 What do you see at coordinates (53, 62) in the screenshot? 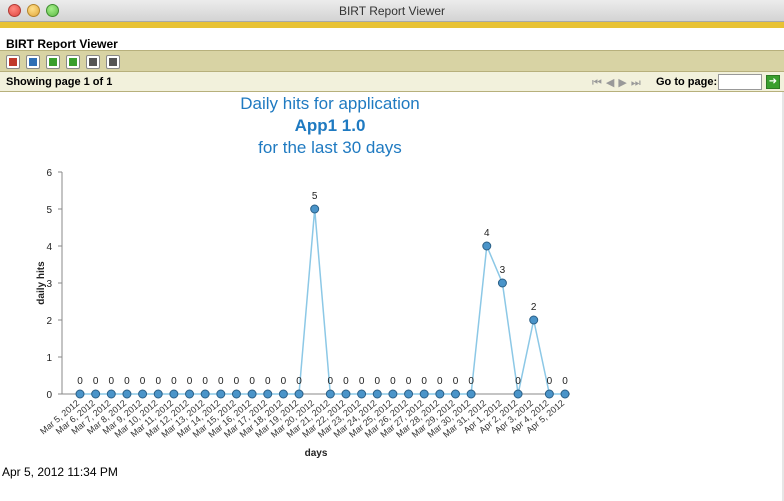
I see `export-data-icon` at bounding box center [53, 62].